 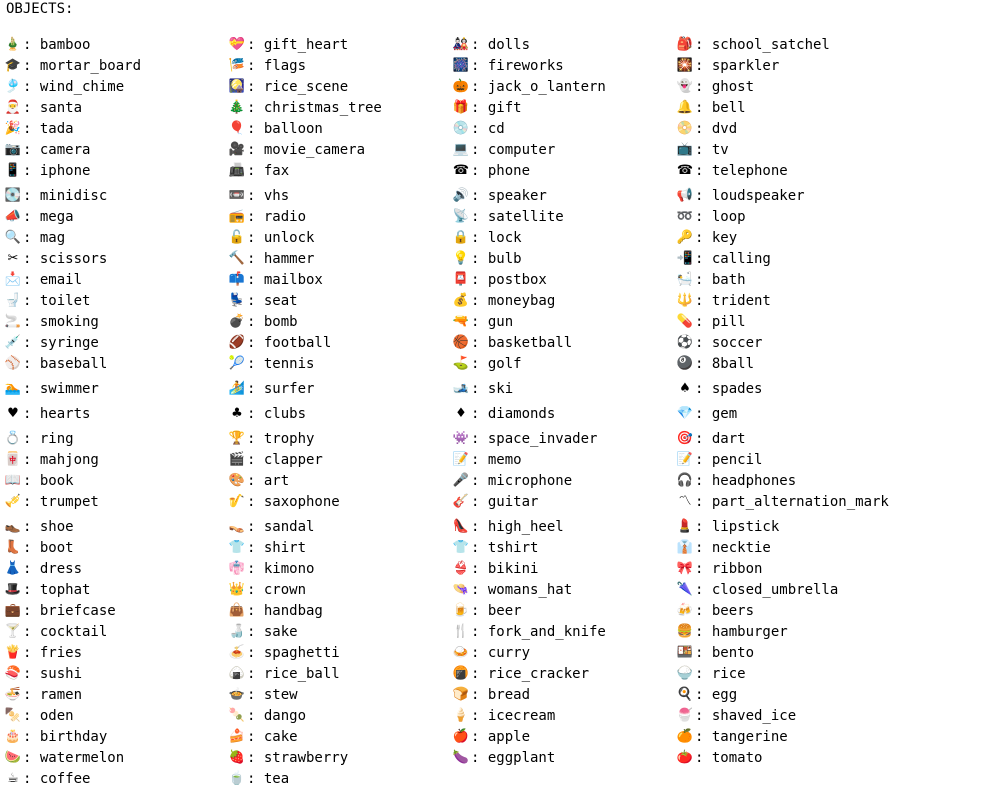 I want to click on fork-and-knife-icon: 🍴, so click(x=461, y=631).